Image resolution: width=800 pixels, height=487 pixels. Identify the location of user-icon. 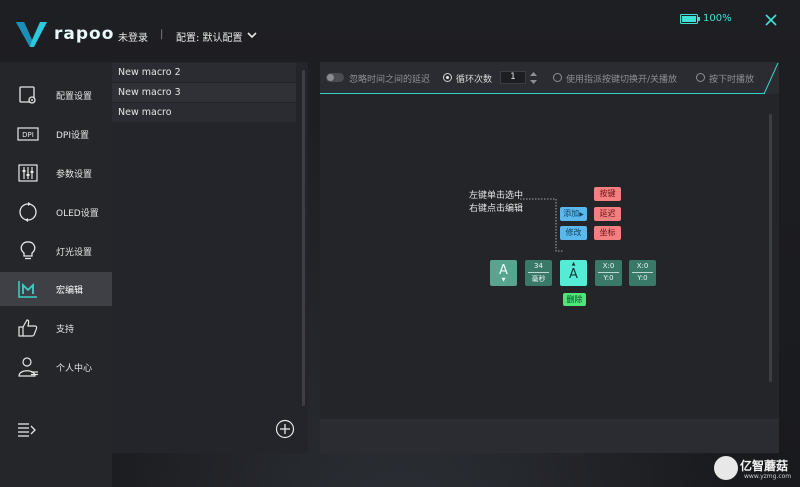
(28, 367).